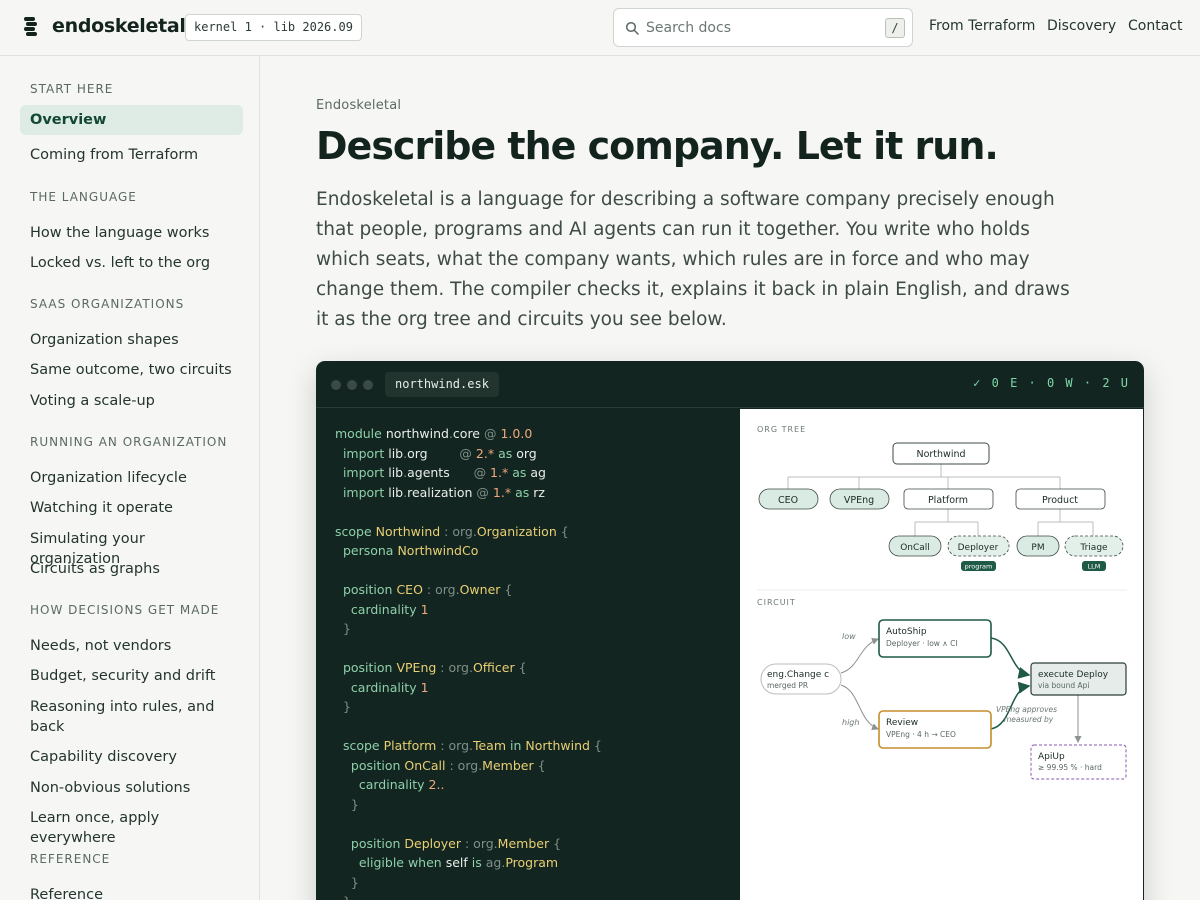 The height and width of the screenshot is (900, 1200). What do you see at coordinates (921, 734) in the screenshot?
I see `circuit-node-sub: VPEng · 4 h → CEO` at bounding box center [921, 734].